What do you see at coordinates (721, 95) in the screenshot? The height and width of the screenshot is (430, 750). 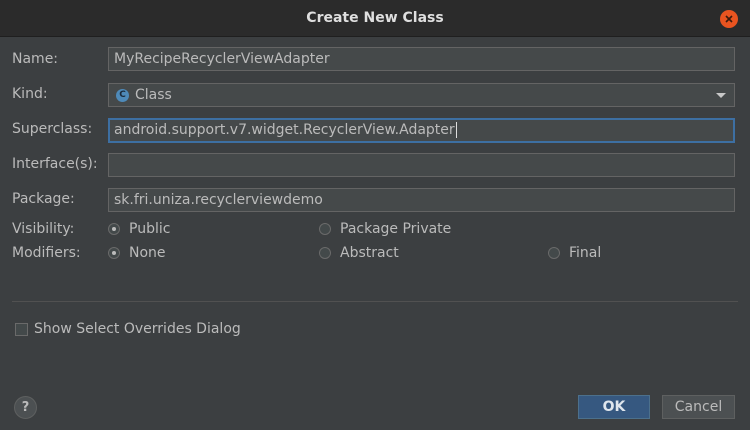 I see `chevron-down-icon` at bounding box center [721, 95].